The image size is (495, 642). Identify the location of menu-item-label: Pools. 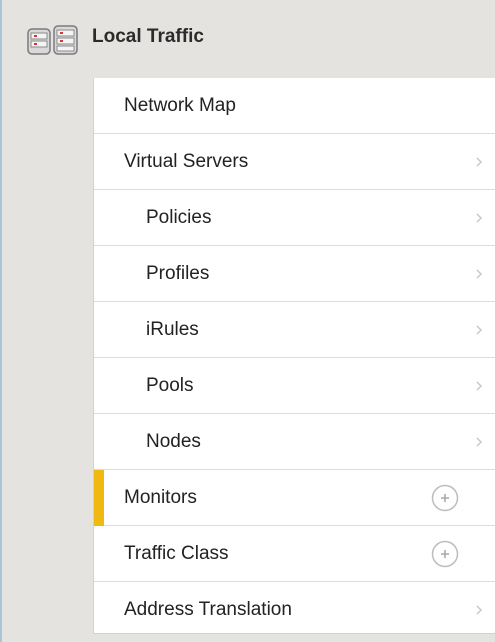
(170, 385).